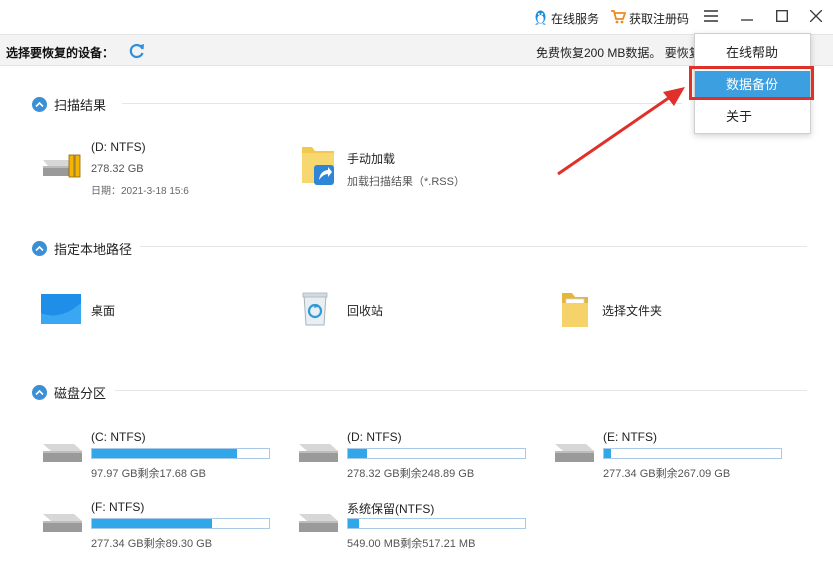  I want to click on section-disk-partitions: 磁盘分区, so click(69, 392).